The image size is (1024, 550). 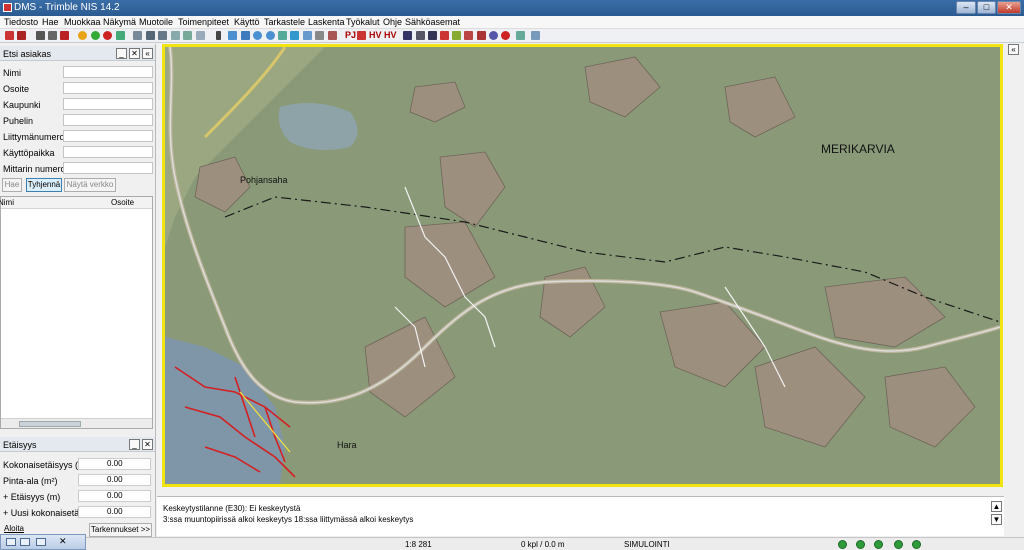 I want to click on distance-minimize-button: _, so click(x=134, y=444).